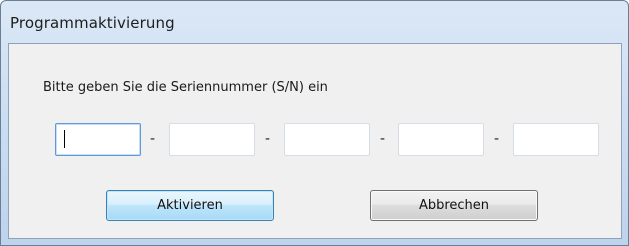 This screenshot has height=246, width=629. What do you see at coordinates (64, 139) in the screenshot?
I see `text-caret` at bounding box center [64, 139].